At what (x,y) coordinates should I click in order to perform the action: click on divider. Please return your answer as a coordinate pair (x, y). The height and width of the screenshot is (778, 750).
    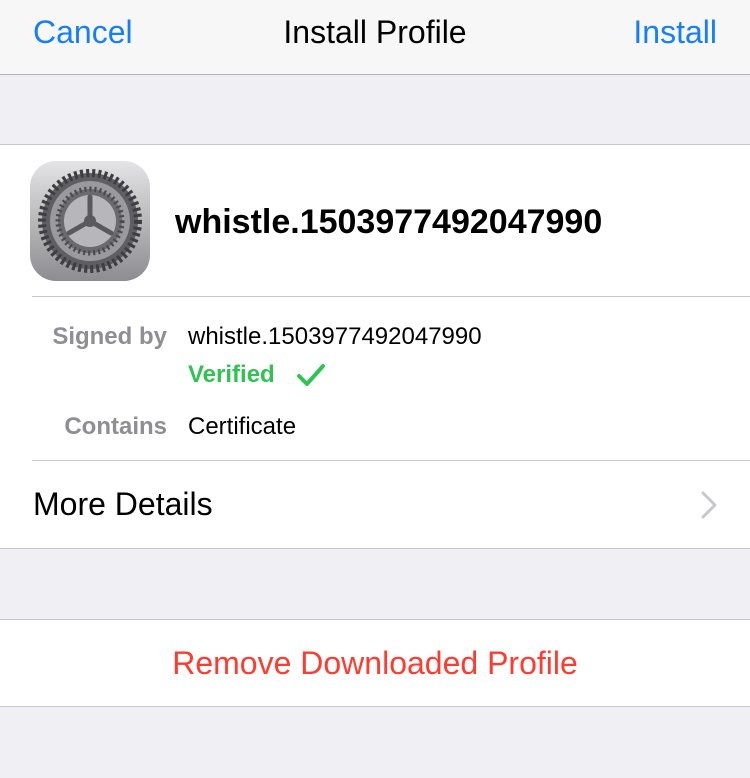
    Looking at the image, I should click on (391, 296).